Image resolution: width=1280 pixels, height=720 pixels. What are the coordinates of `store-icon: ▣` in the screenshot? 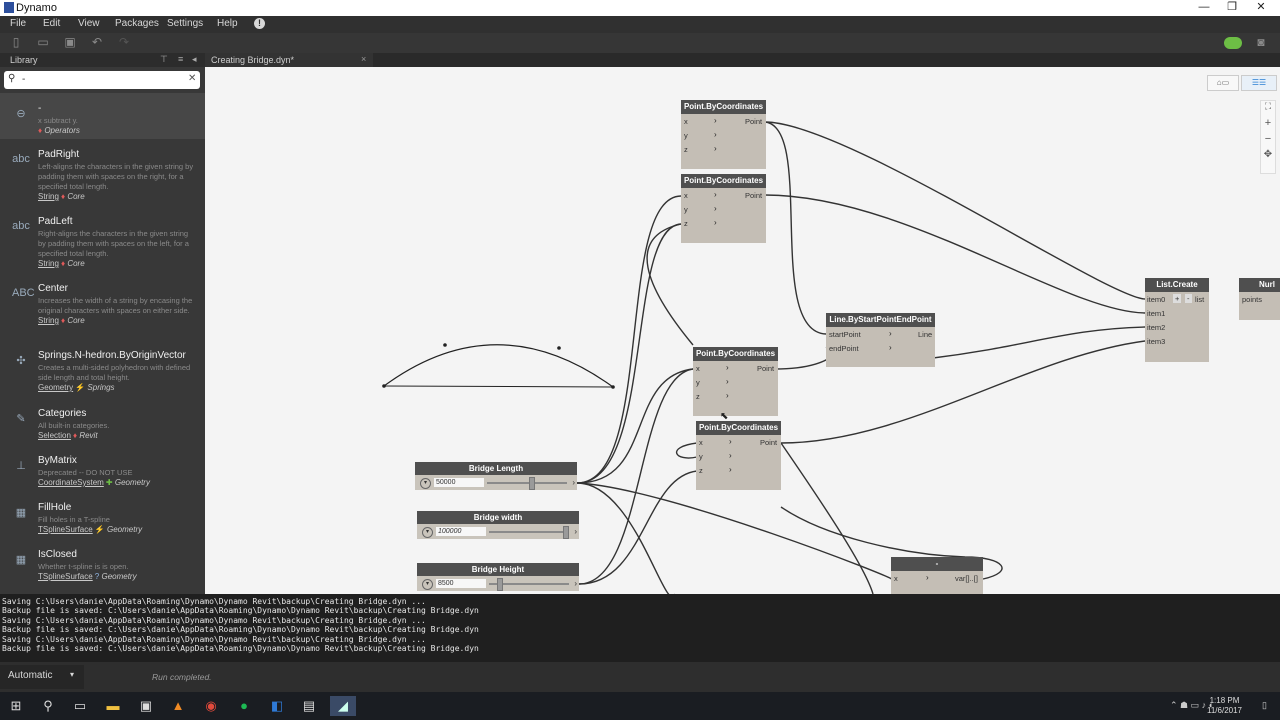 It's located at (146, 706).